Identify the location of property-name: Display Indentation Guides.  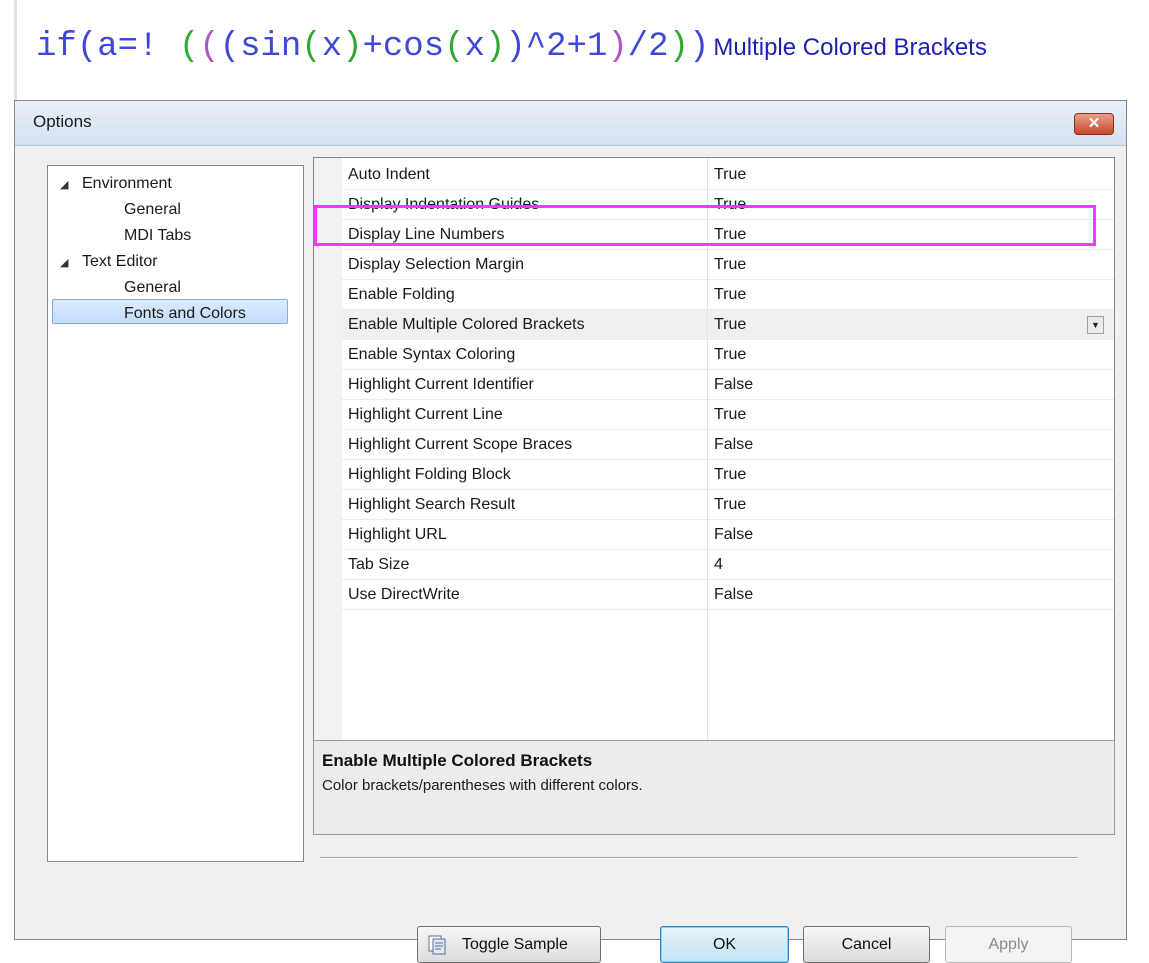
(444, 204).